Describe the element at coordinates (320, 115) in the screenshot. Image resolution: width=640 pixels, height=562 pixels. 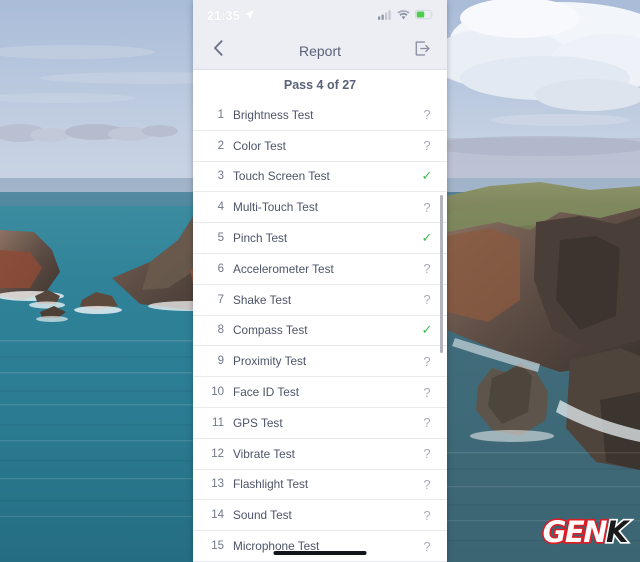
I see `test-row: 1 Brightness Test?` at that location.